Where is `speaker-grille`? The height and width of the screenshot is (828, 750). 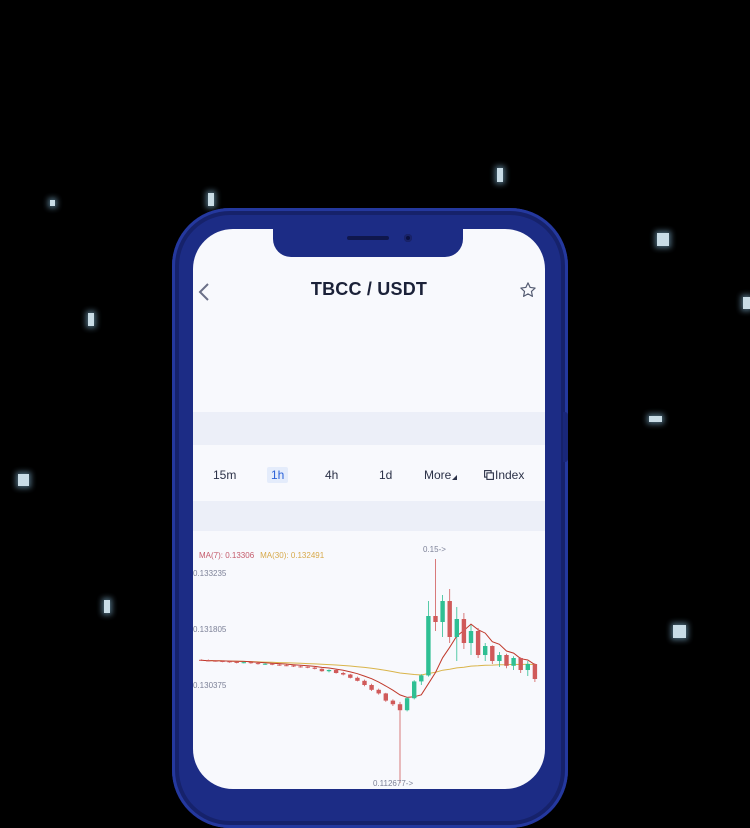
speaker-grille is located at coordinates (368, 238).